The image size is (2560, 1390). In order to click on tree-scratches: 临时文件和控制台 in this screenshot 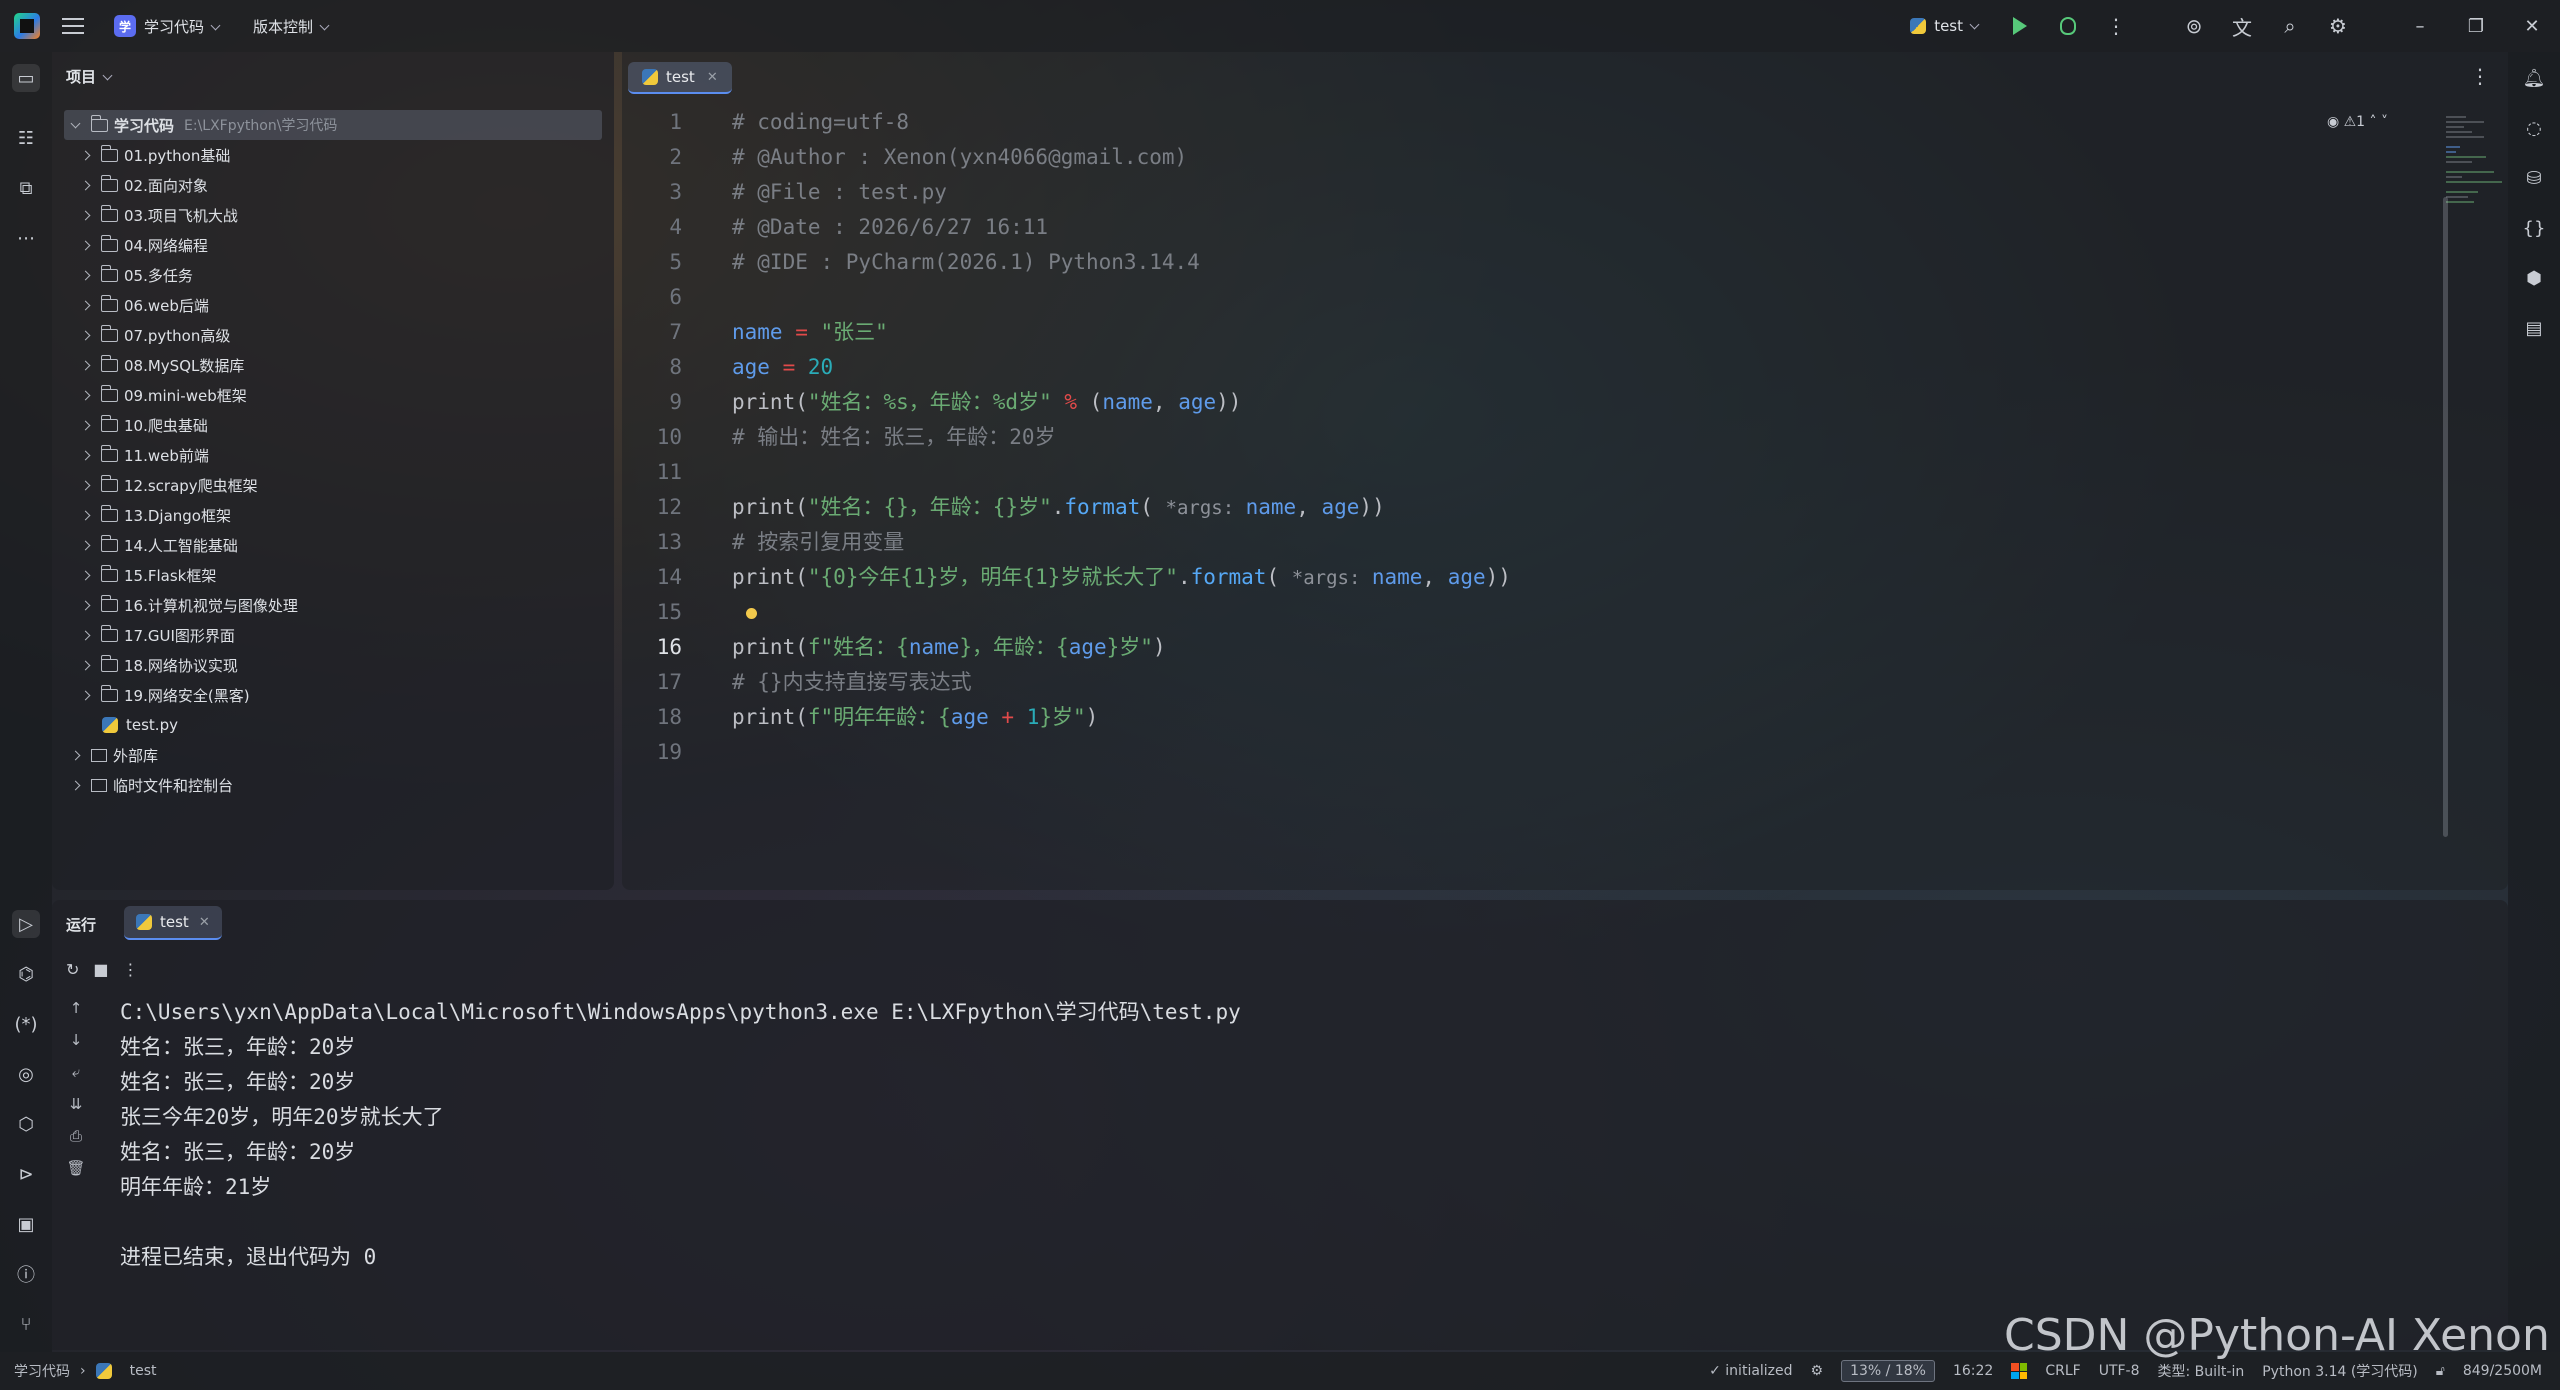, I will do `click(333, 785)`.